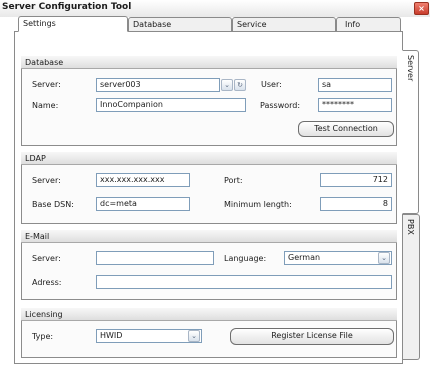 Image resolution: width=430 pixels, height=365 pixels. I want to click on email-address-field, so click(244, 282).